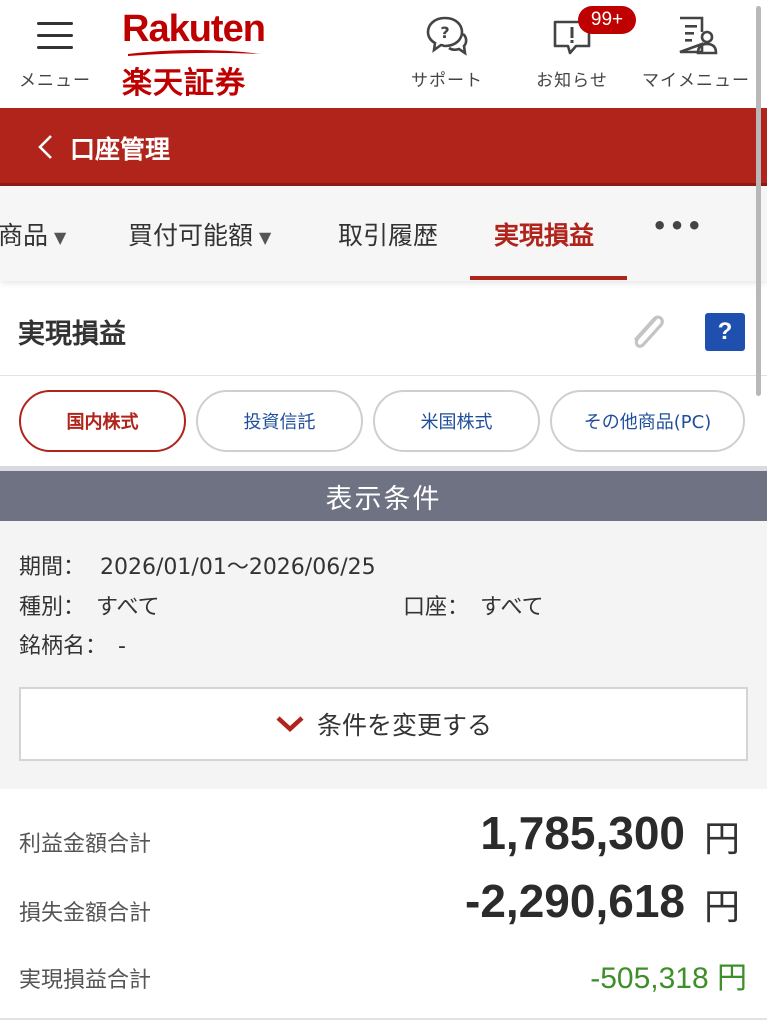 The image size is (767, 1024). I want to click on support-button: ? サポート, so click(447, 54).